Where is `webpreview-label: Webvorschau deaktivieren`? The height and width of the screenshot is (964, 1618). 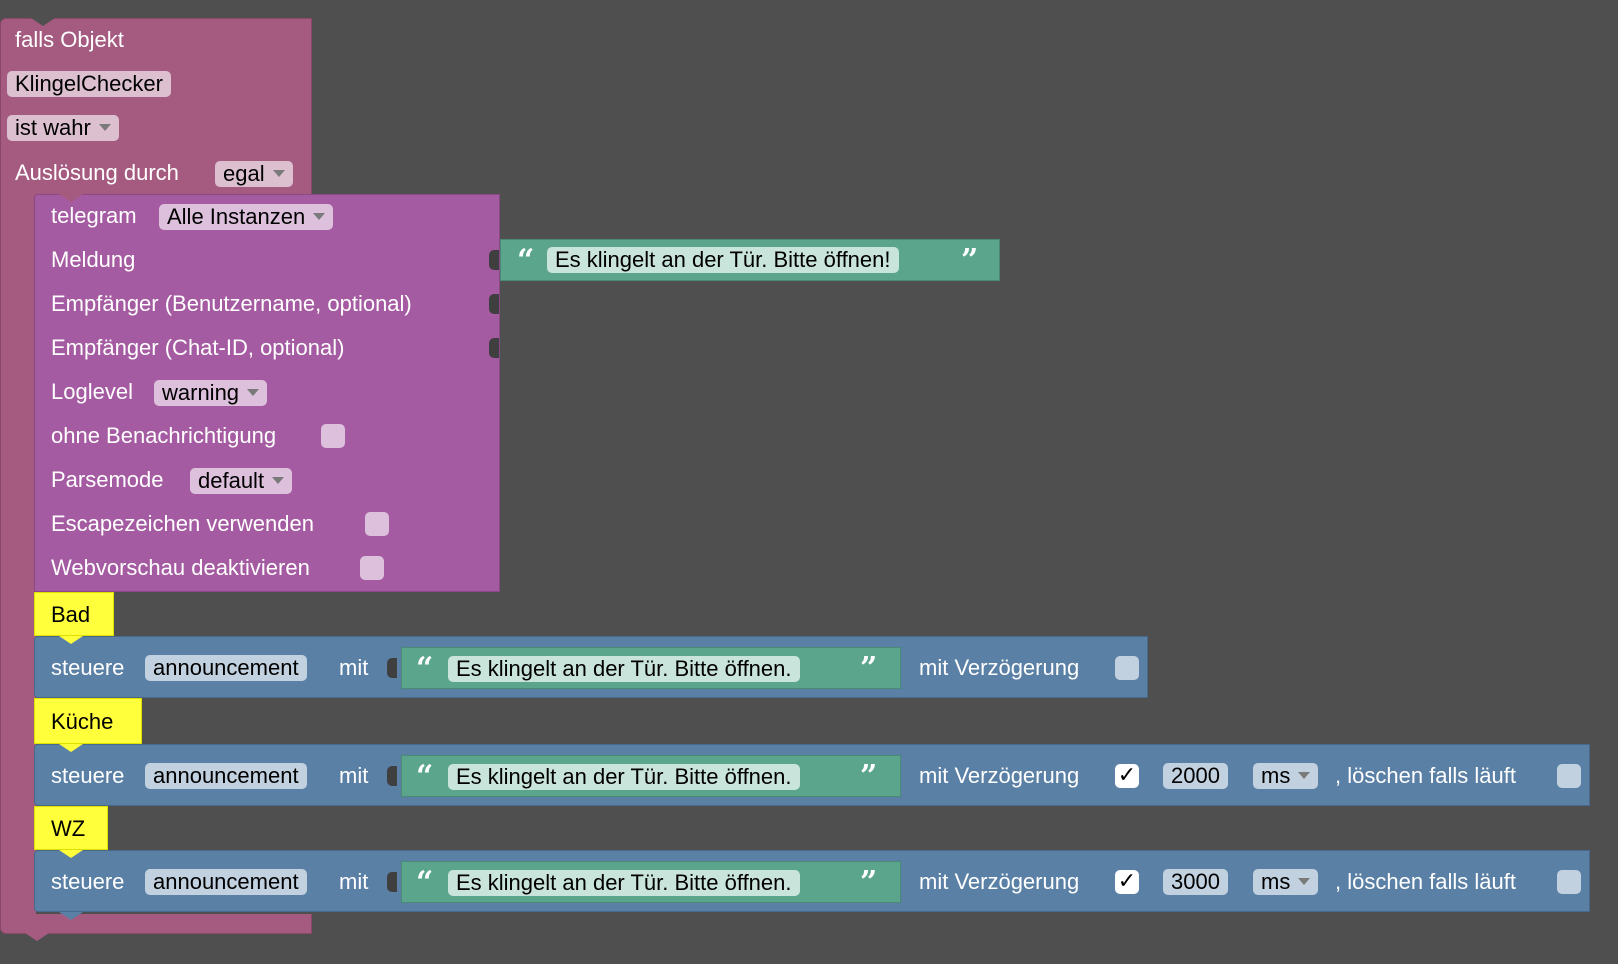
webpreview-label: Webvorschau deaktivieren is located at coordinates (180, 567).